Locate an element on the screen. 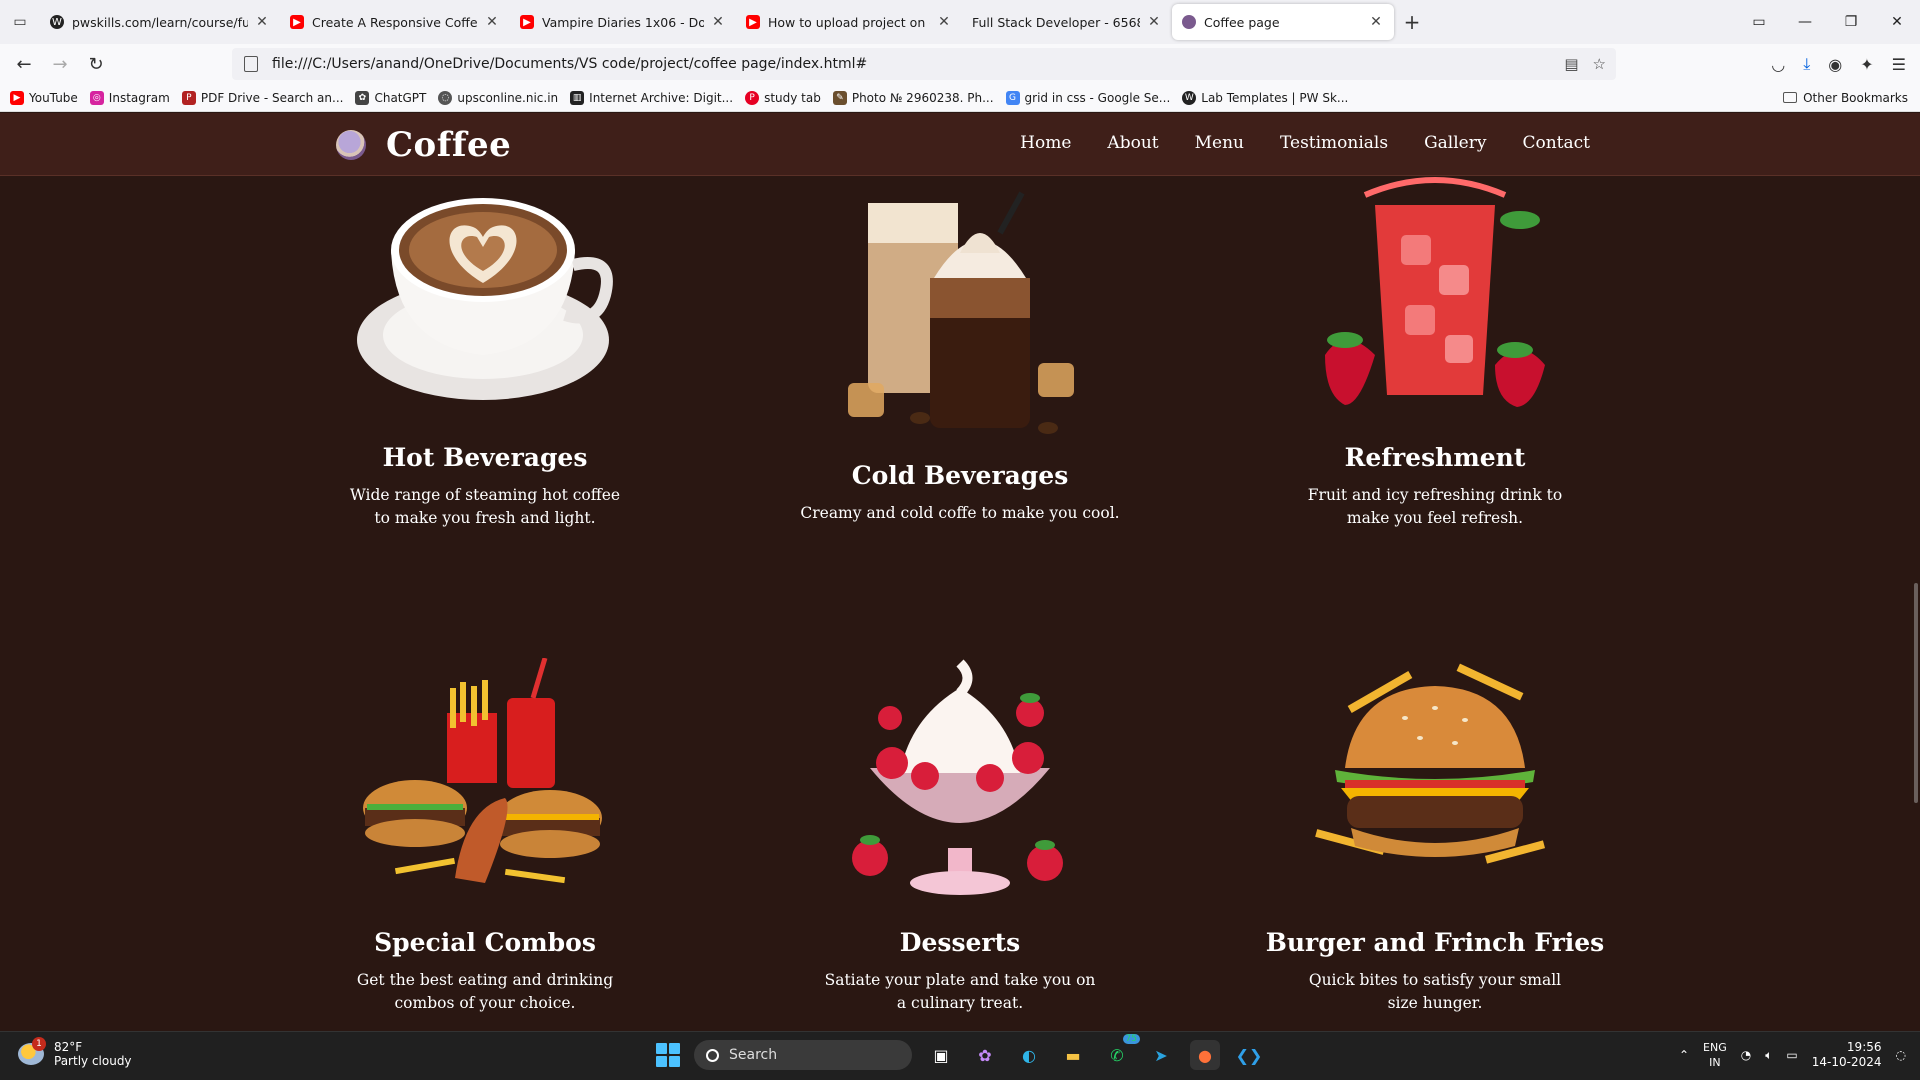  back-icon: ← is located at coordinates (24, 64).